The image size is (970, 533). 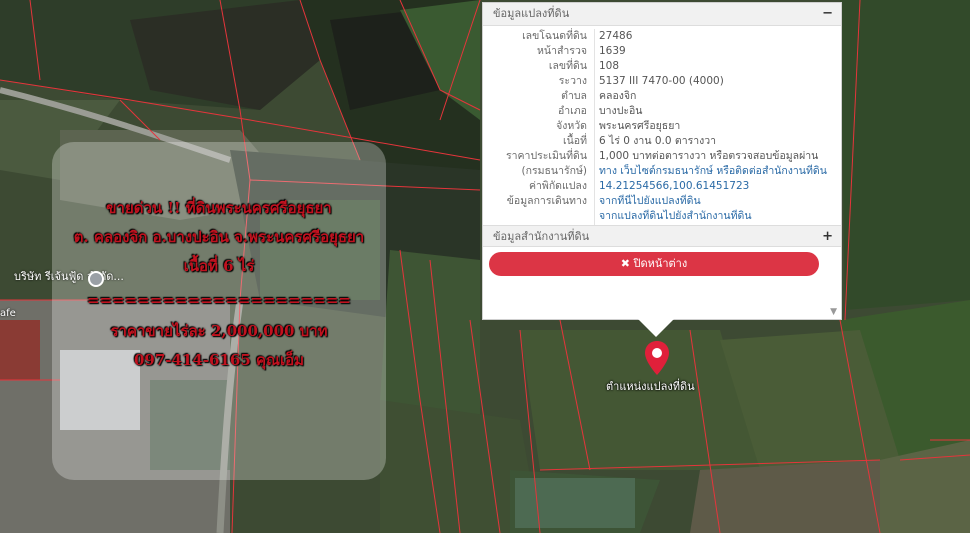 I want to click on ad-headline: ขายด่วน !! ที่ดินพระนครศรีอยุธยา, so click(x=219, y=208).